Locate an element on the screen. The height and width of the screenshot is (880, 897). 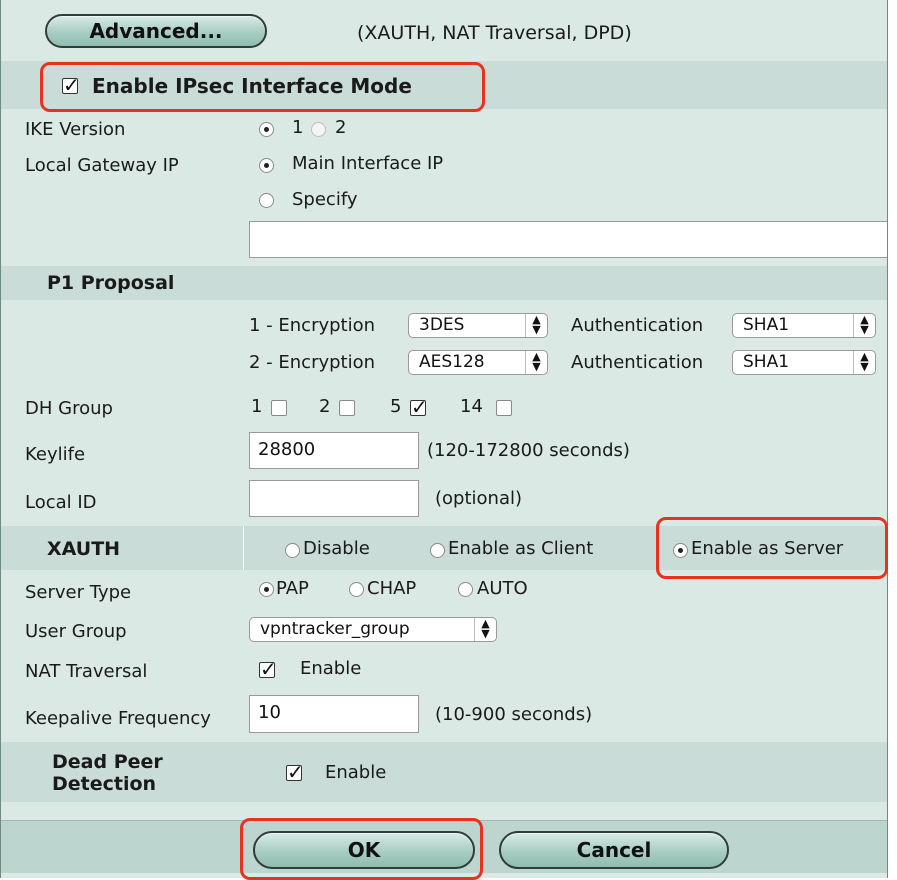
xauth-client-radio is located at coordinates (437, 550).